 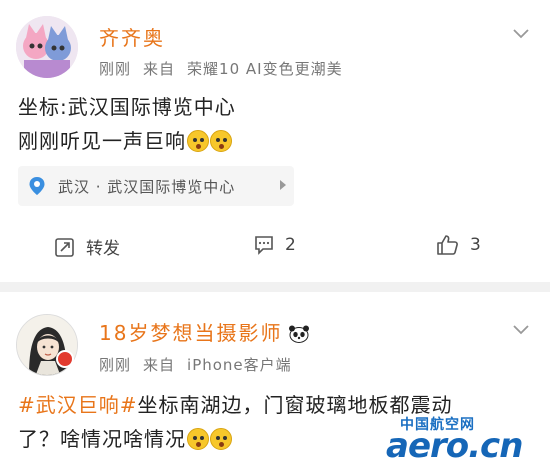 What do you see at coordinates (265, 69) in the screenshot?
I see `post-source: 荣耀10 AI变色更潮美` at bounding box center [265, 69].